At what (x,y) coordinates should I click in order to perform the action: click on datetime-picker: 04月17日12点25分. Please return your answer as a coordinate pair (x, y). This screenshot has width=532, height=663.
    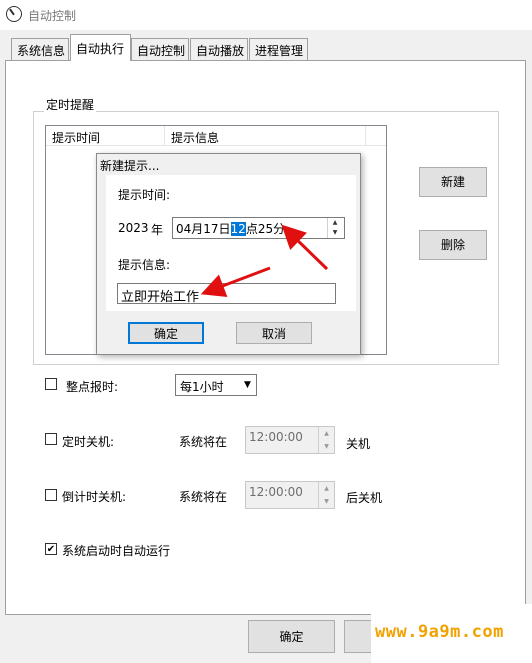
    Looking at the image, I should click on (258, 228).